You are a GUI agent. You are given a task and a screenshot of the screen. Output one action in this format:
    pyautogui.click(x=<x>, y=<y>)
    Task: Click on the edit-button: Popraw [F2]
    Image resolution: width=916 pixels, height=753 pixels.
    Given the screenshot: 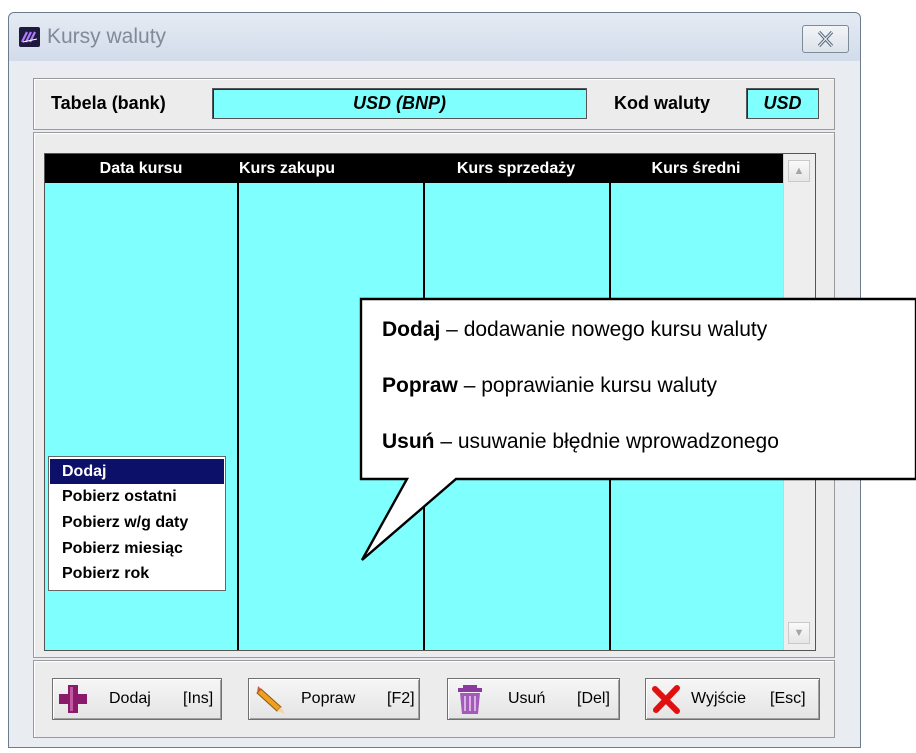 What is the action you would take?
    pyautogui.click(x=334, y=699)
    